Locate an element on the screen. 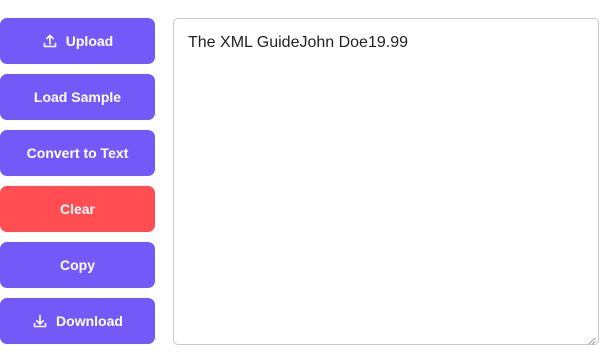 The width and height of the screenshot is (614, 362). output-text: The XML GuideJohn Doe19.99 is located at coordinates (298, 42).